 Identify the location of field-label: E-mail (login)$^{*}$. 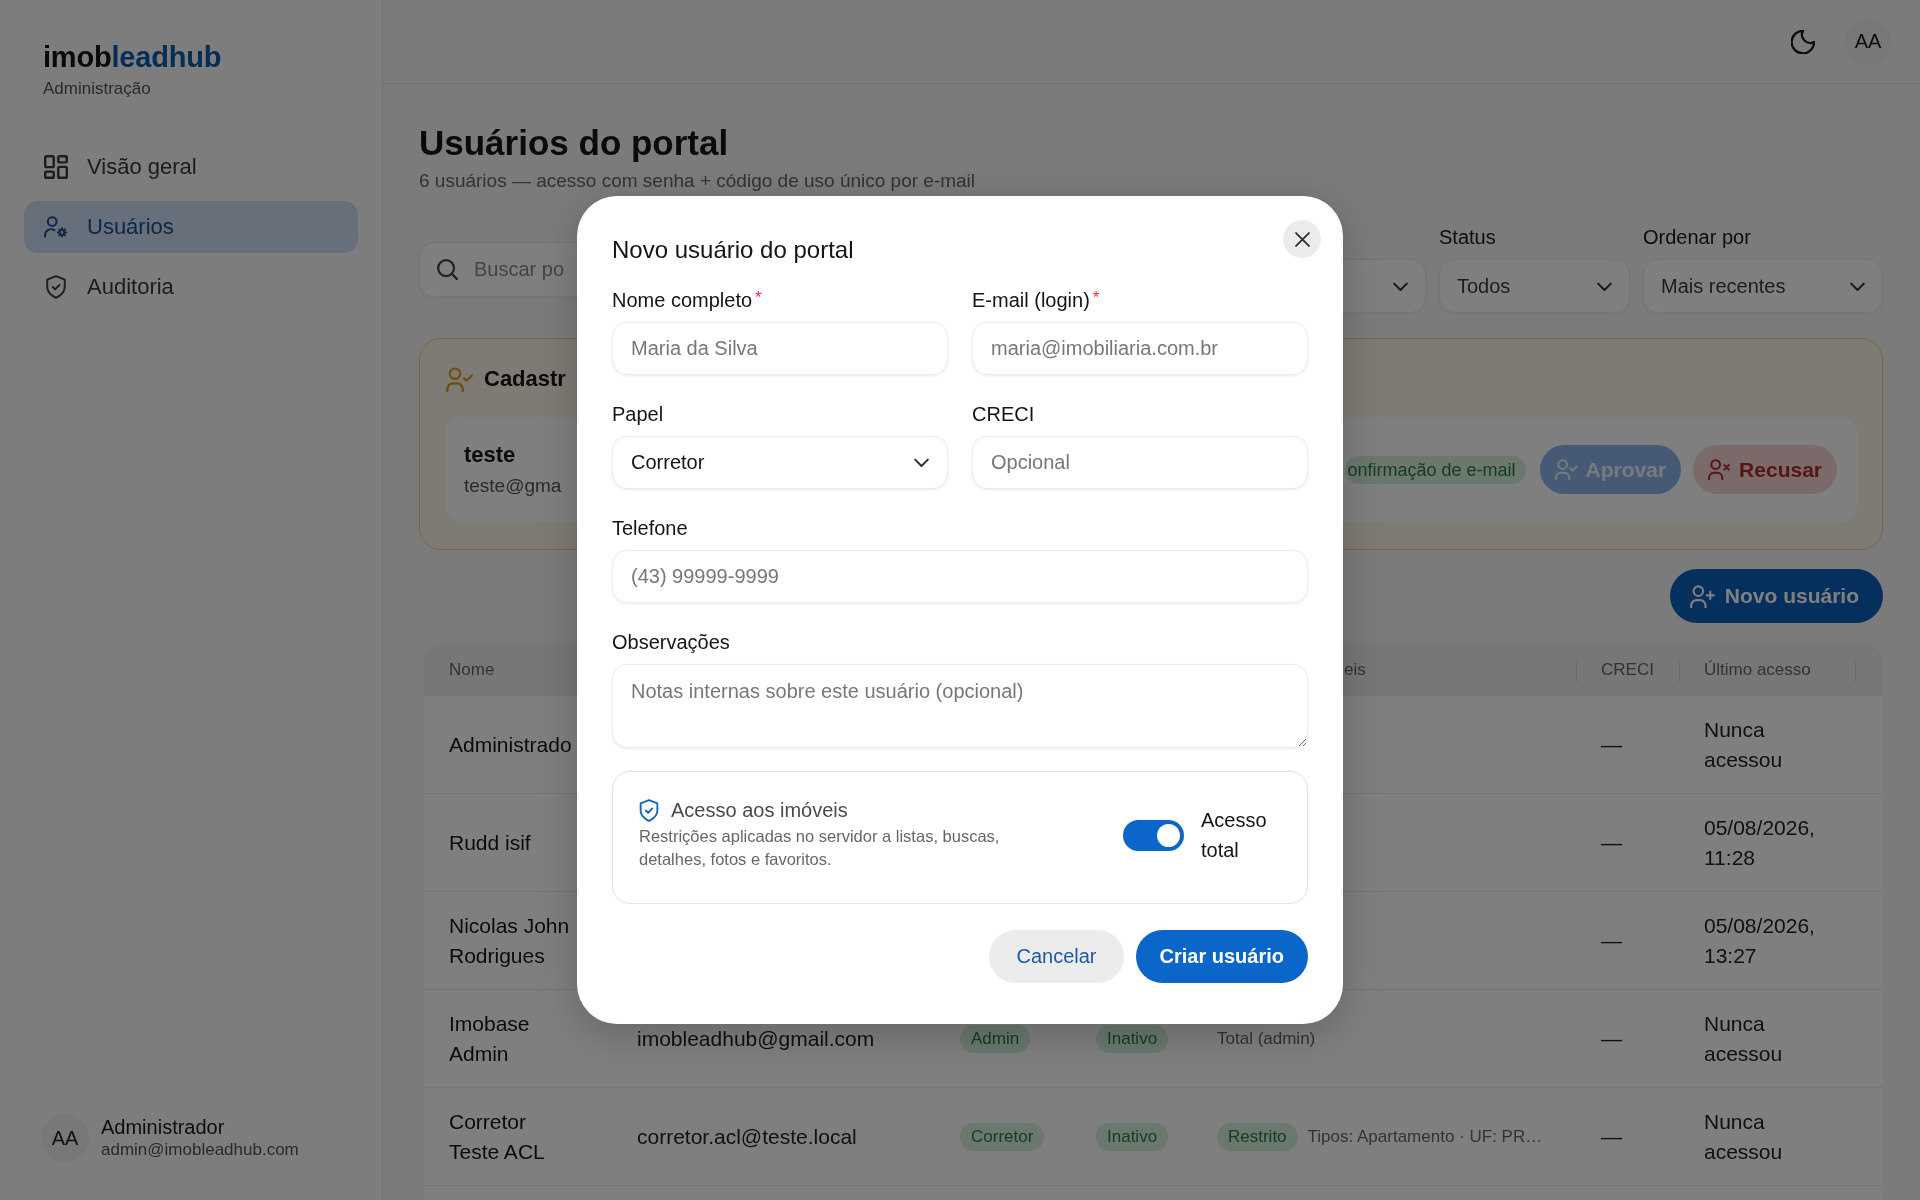
(1036, 299).